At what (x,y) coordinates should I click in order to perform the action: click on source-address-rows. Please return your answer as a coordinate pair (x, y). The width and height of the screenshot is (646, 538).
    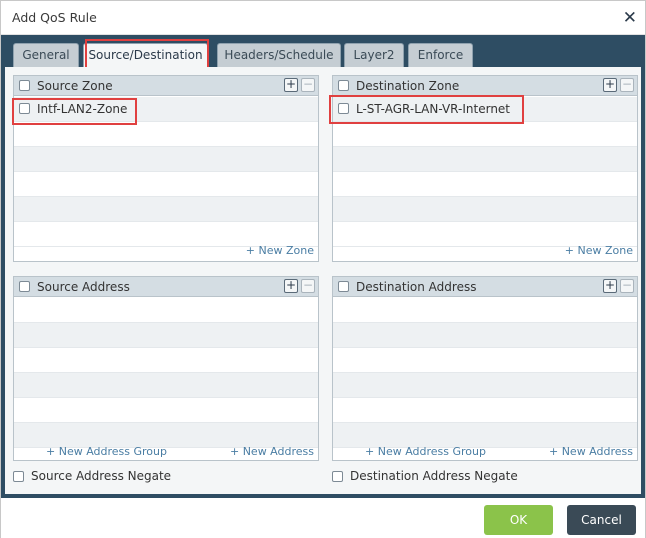
    Looking at the image, I should click on (166, 373).